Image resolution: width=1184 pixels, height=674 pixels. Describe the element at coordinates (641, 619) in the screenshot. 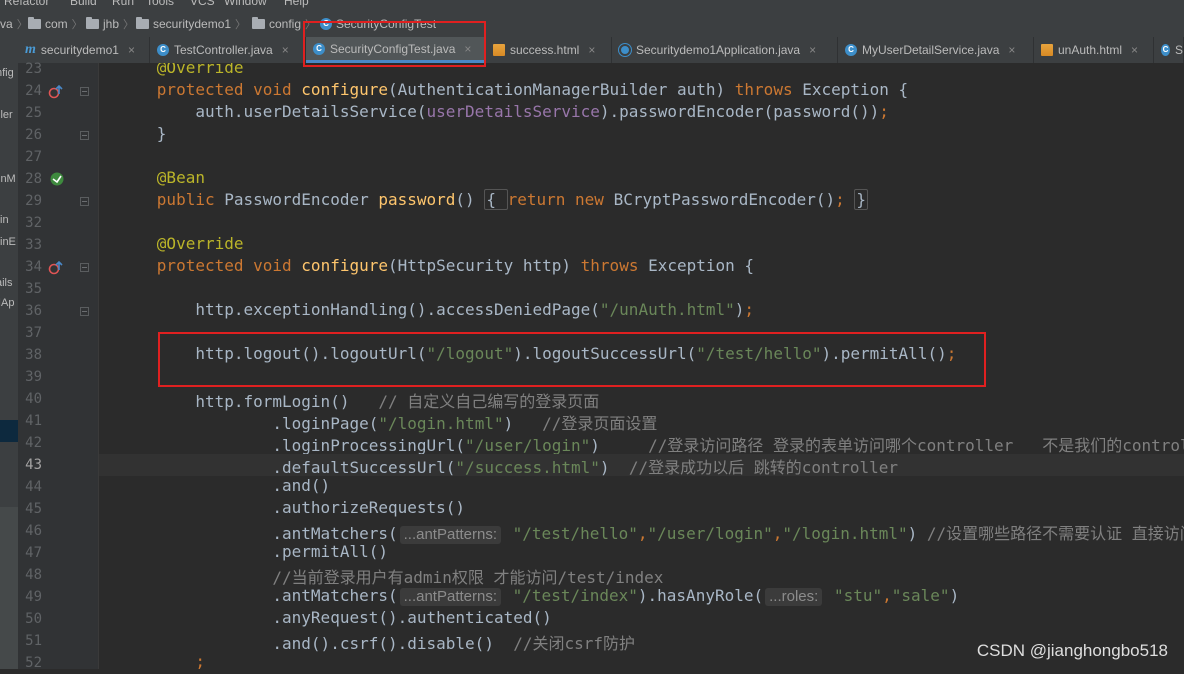

I see `code-line: .anyRequest().authenticated()` at that location.